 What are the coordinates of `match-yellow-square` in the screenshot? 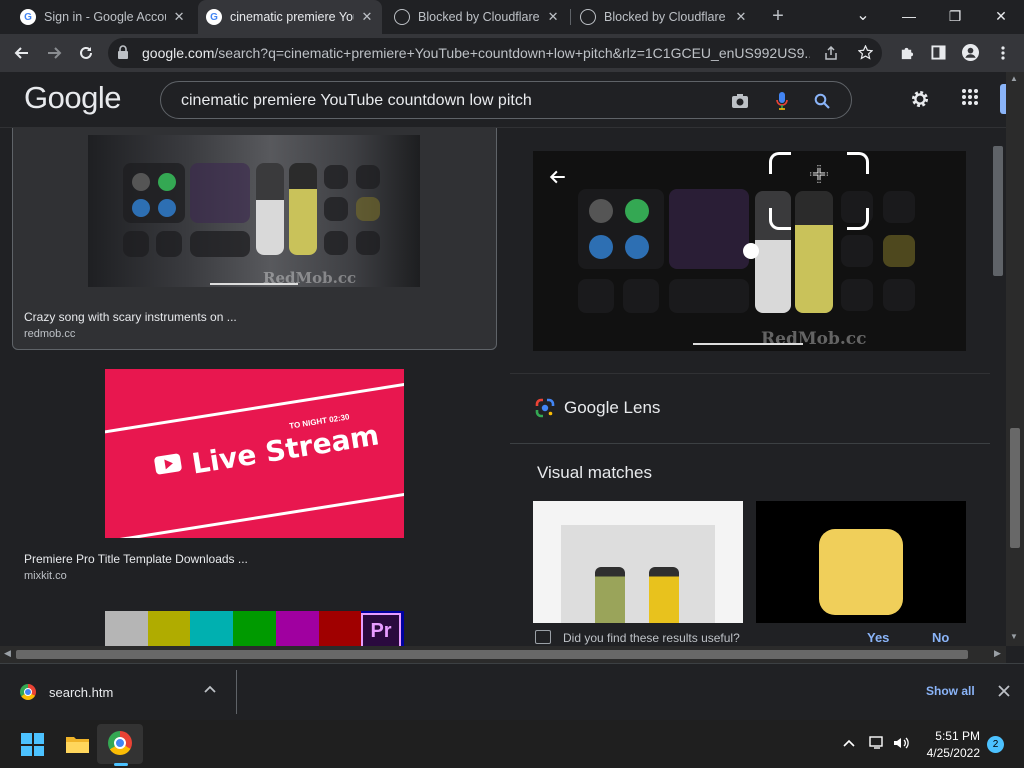 It's located at (861, 572).